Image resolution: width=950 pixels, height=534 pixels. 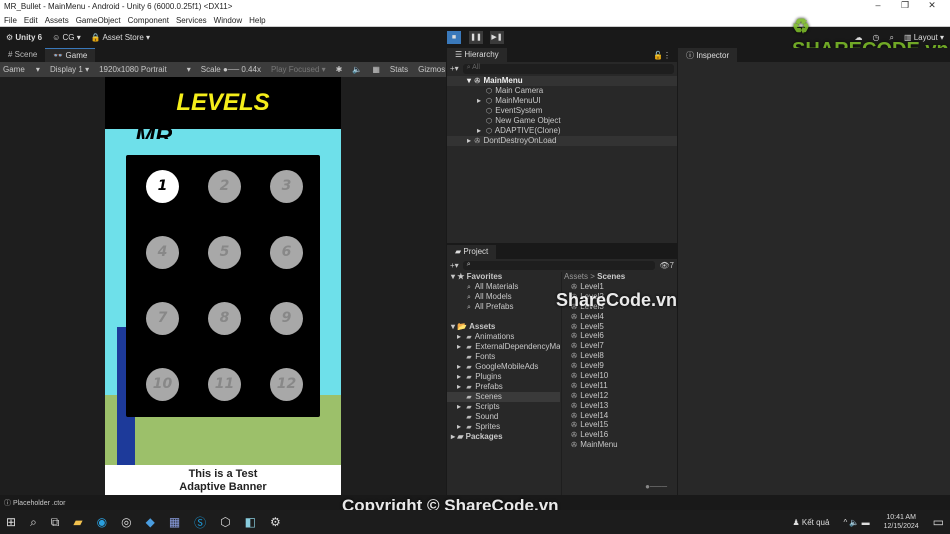 I want to click on favorite-item: ⌕ All Models, so click(x=503, y=297).